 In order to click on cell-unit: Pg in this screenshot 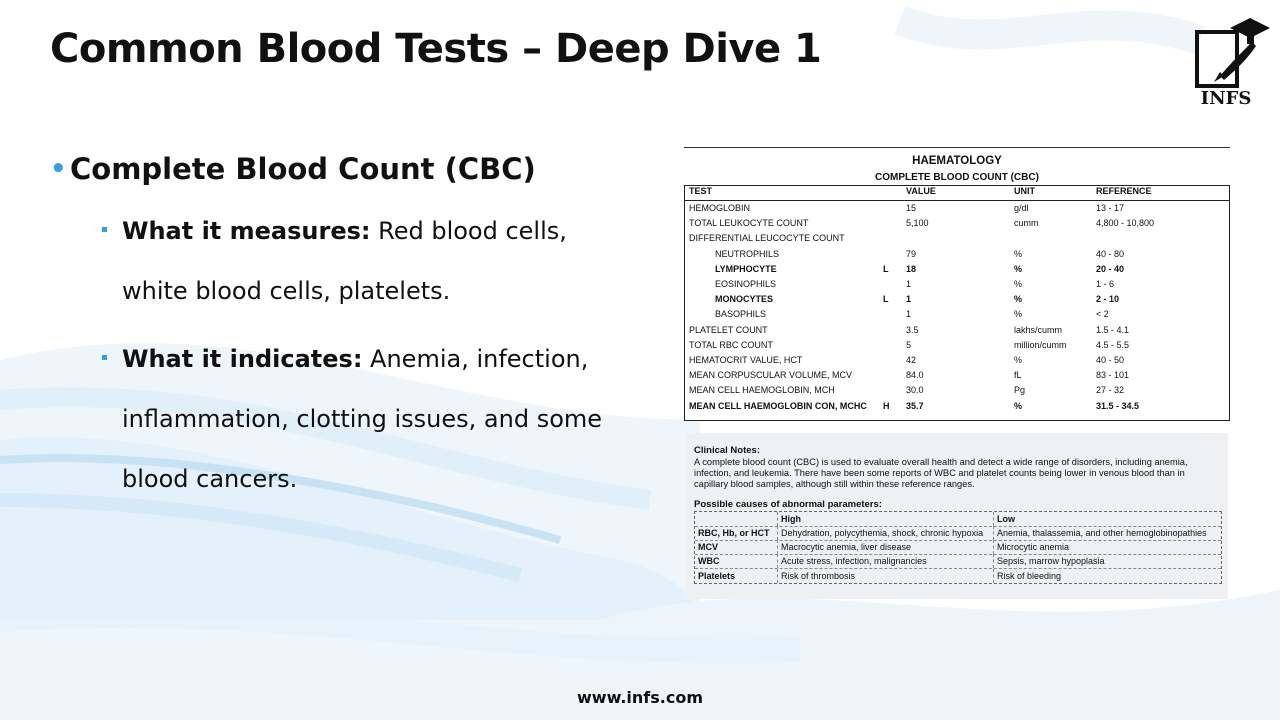, I will do `click(1020, 390)`.